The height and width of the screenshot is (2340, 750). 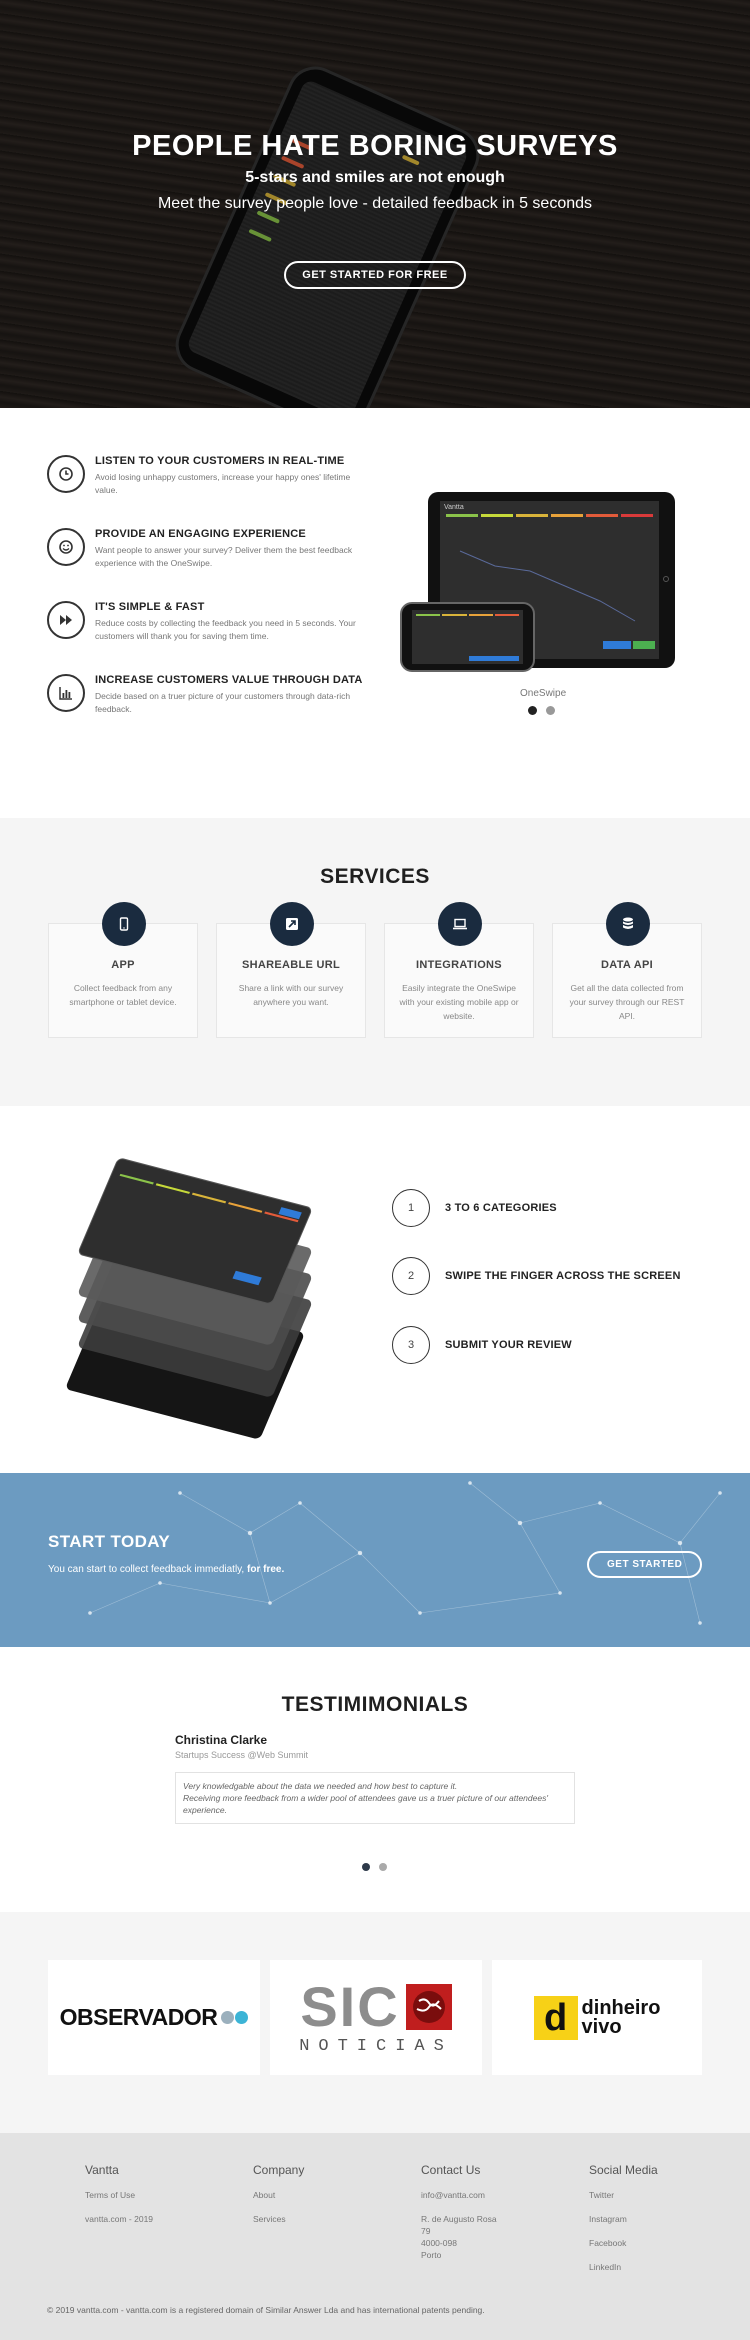 I want to click on get-started-free-button: GET STARTED FOR FREE, so click(x=375, y=275).